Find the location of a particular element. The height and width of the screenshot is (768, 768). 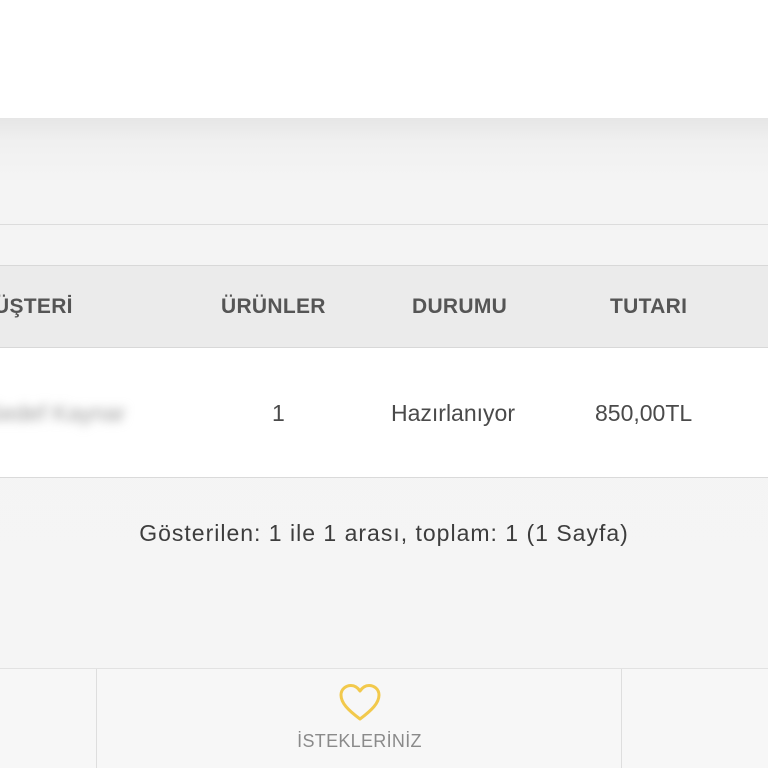

cell-order-status: Hazırlanıyor is located at coordinates (453, 413).